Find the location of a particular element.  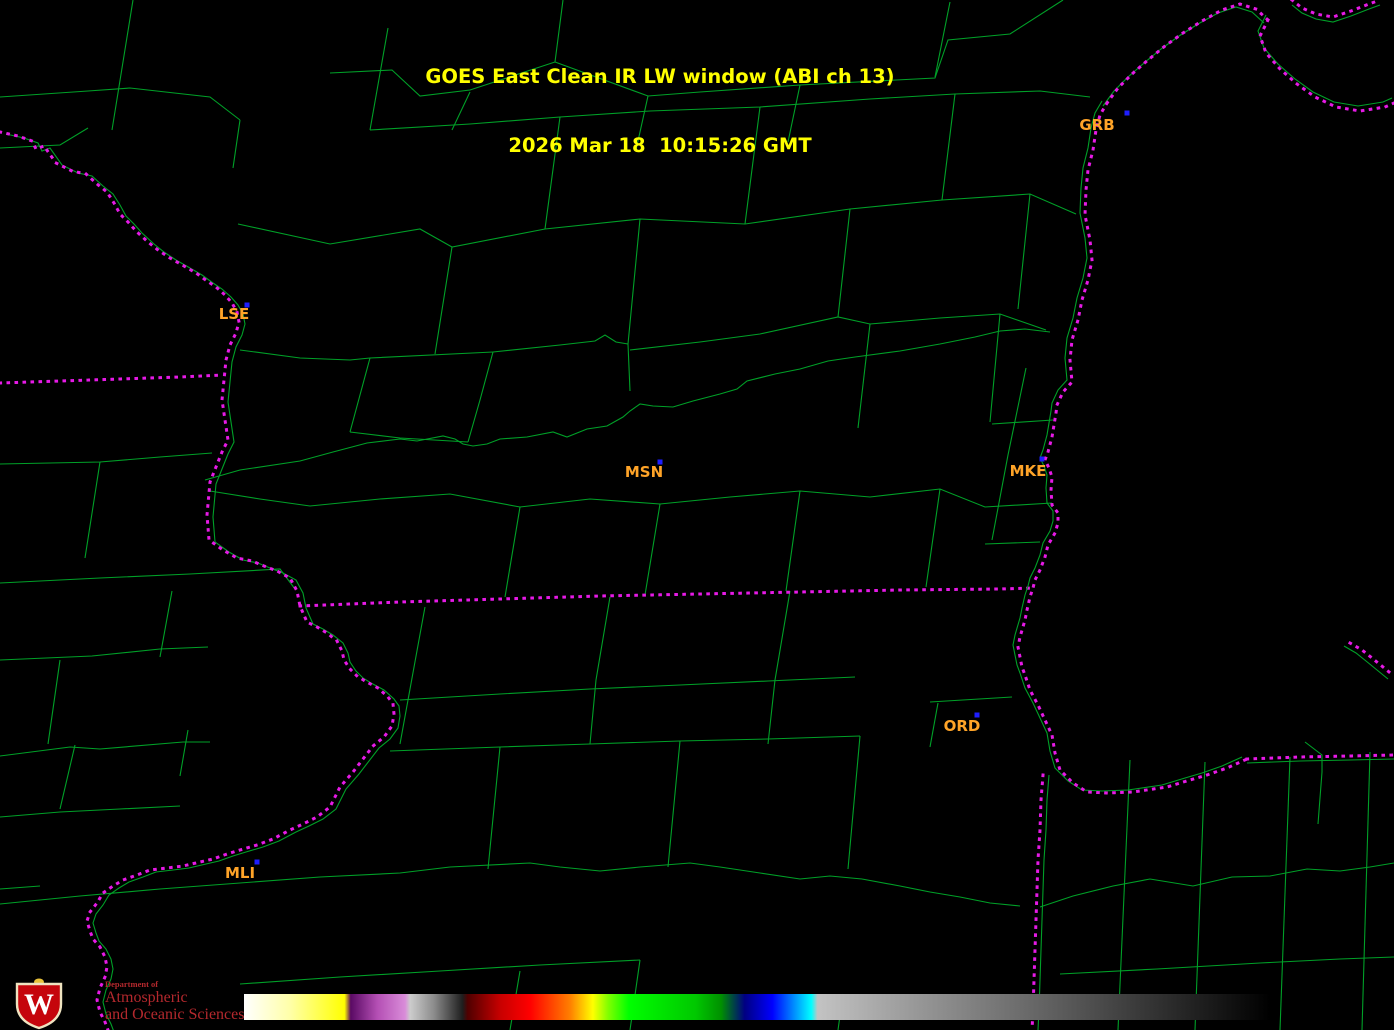

city-label-MKE: MKE is located at coordinates (1028, 471).